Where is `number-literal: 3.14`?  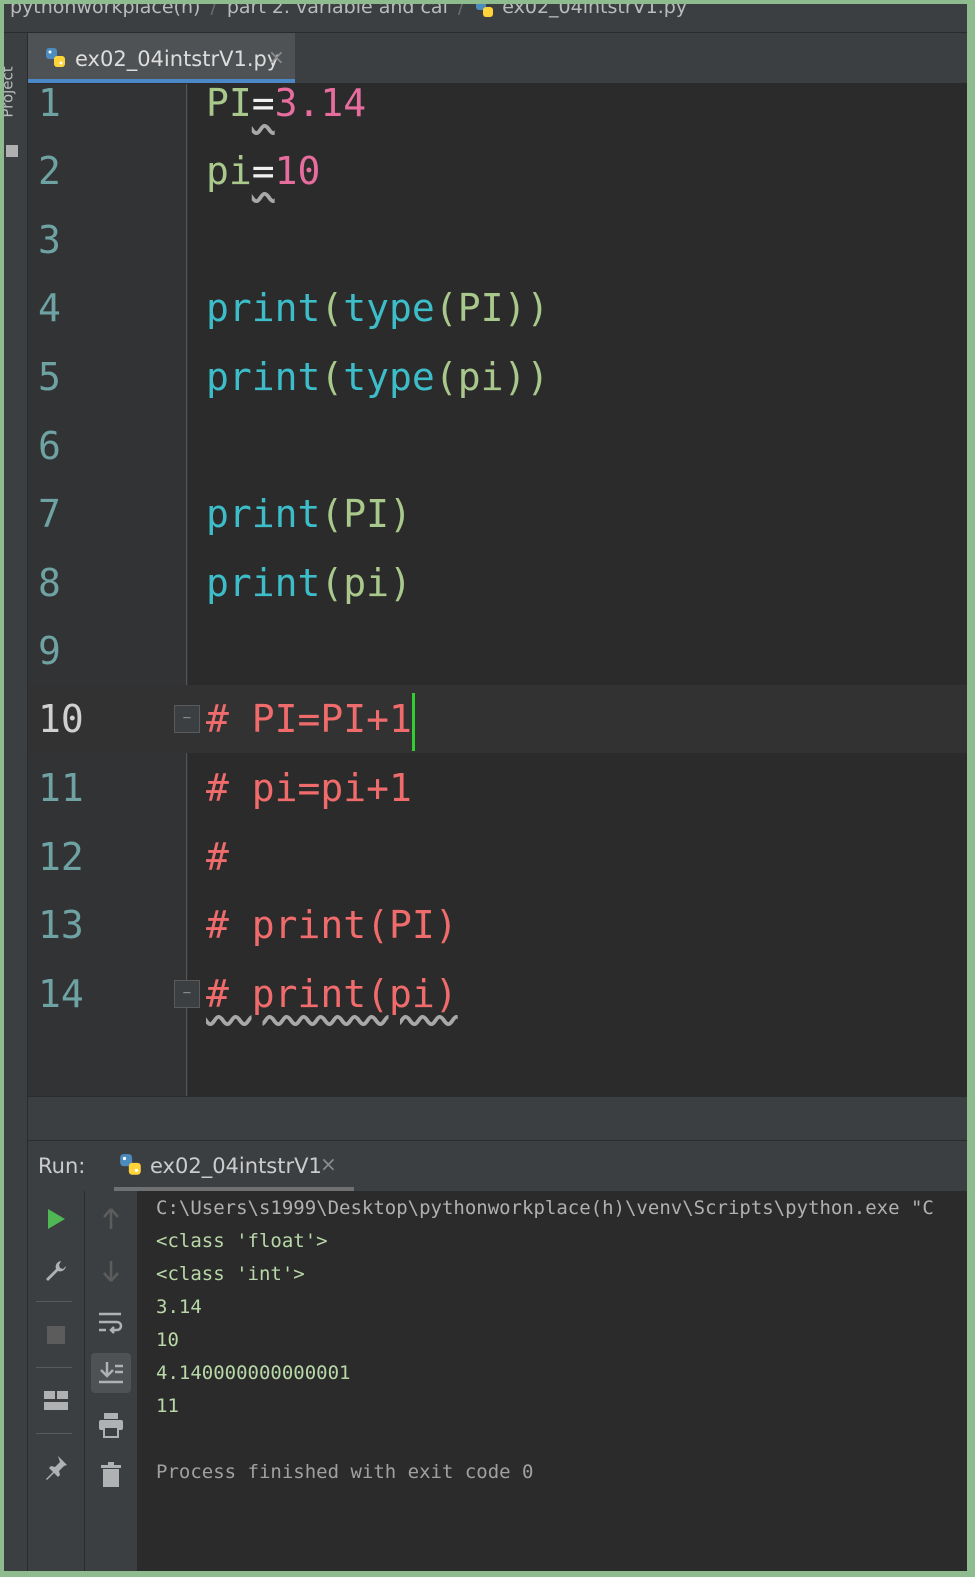
number-literal: 3.14 is located at coordinates (320, 103).